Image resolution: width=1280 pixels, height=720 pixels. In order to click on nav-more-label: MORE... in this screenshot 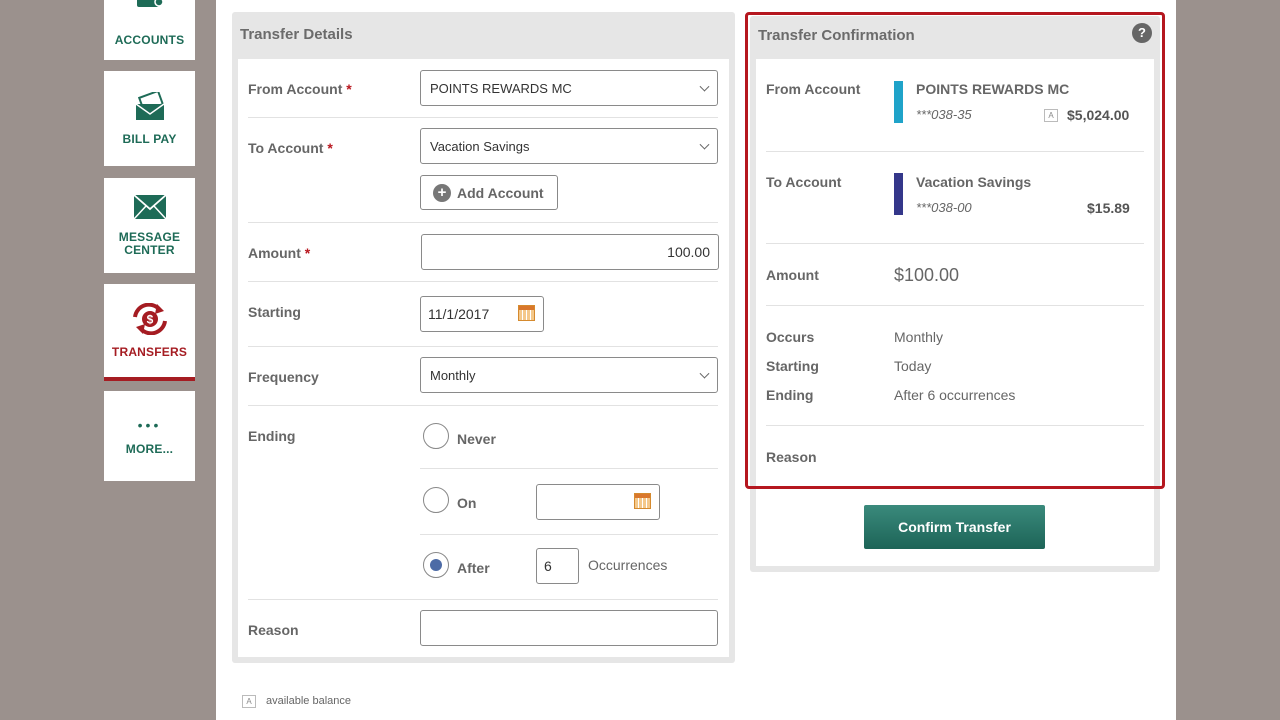, I will do `click(149, 448)`.